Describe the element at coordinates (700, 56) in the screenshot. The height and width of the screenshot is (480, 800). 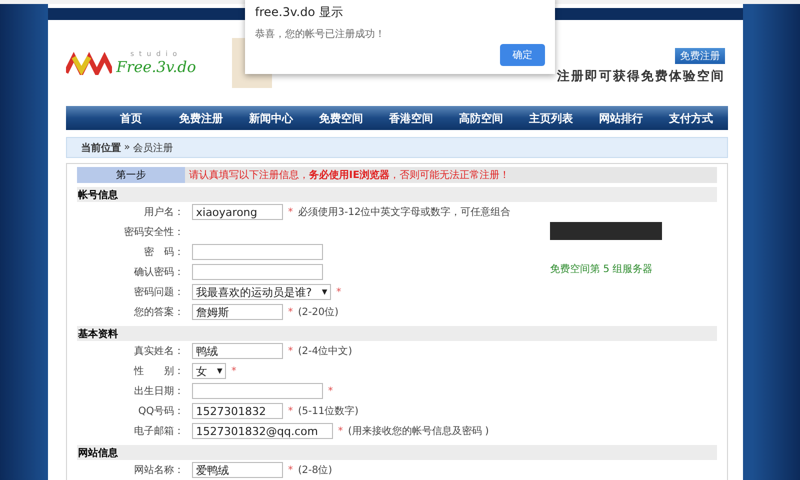
I see `register-button: 免费注册` at that location.